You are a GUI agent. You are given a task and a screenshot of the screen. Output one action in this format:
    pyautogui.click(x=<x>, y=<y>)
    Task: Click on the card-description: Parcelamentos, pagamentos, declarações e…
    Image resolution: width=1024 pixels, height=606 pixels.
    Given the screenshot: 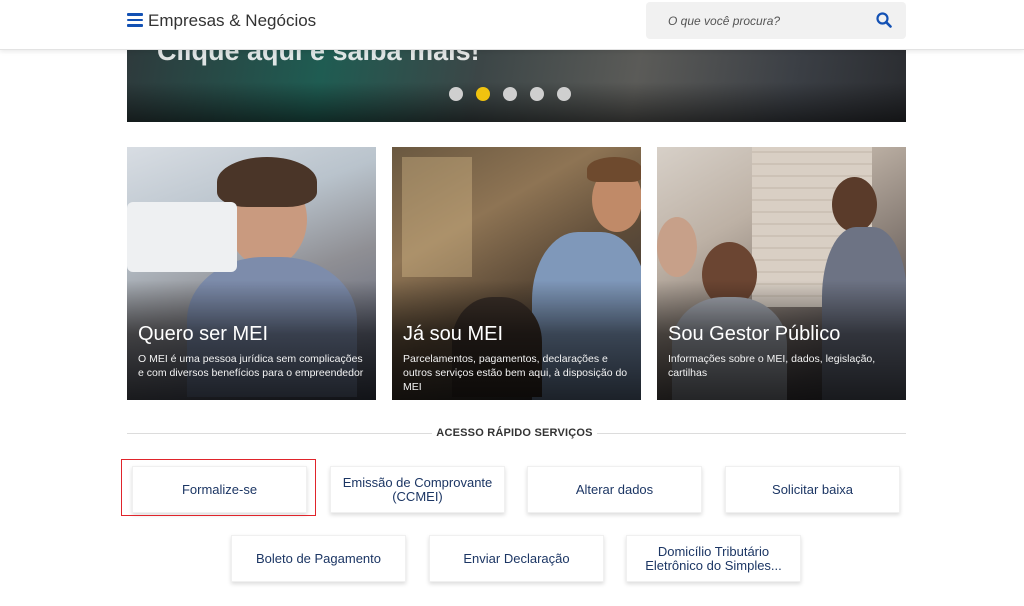 What is the action you would take?
    pyautogui.click(x=515, y=373)
    